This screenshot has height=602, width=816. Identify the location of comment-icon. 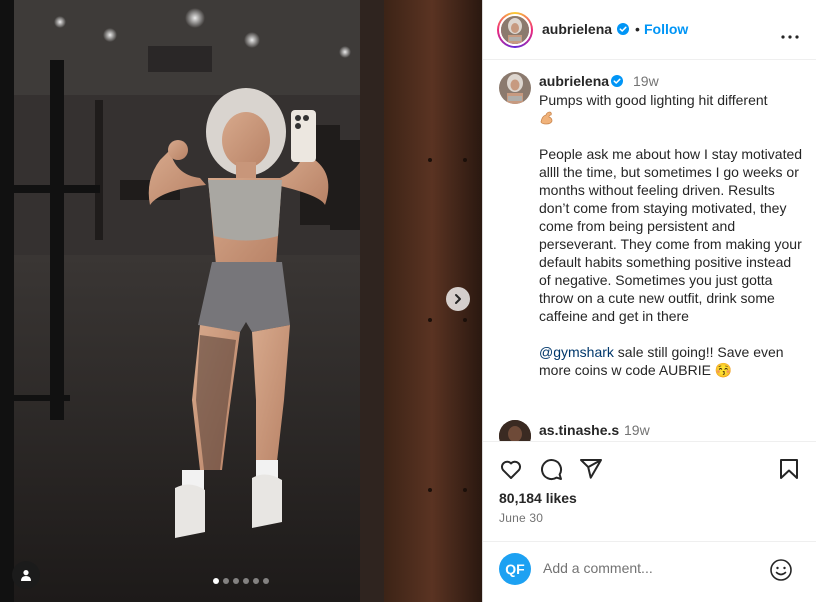
(552, 470).